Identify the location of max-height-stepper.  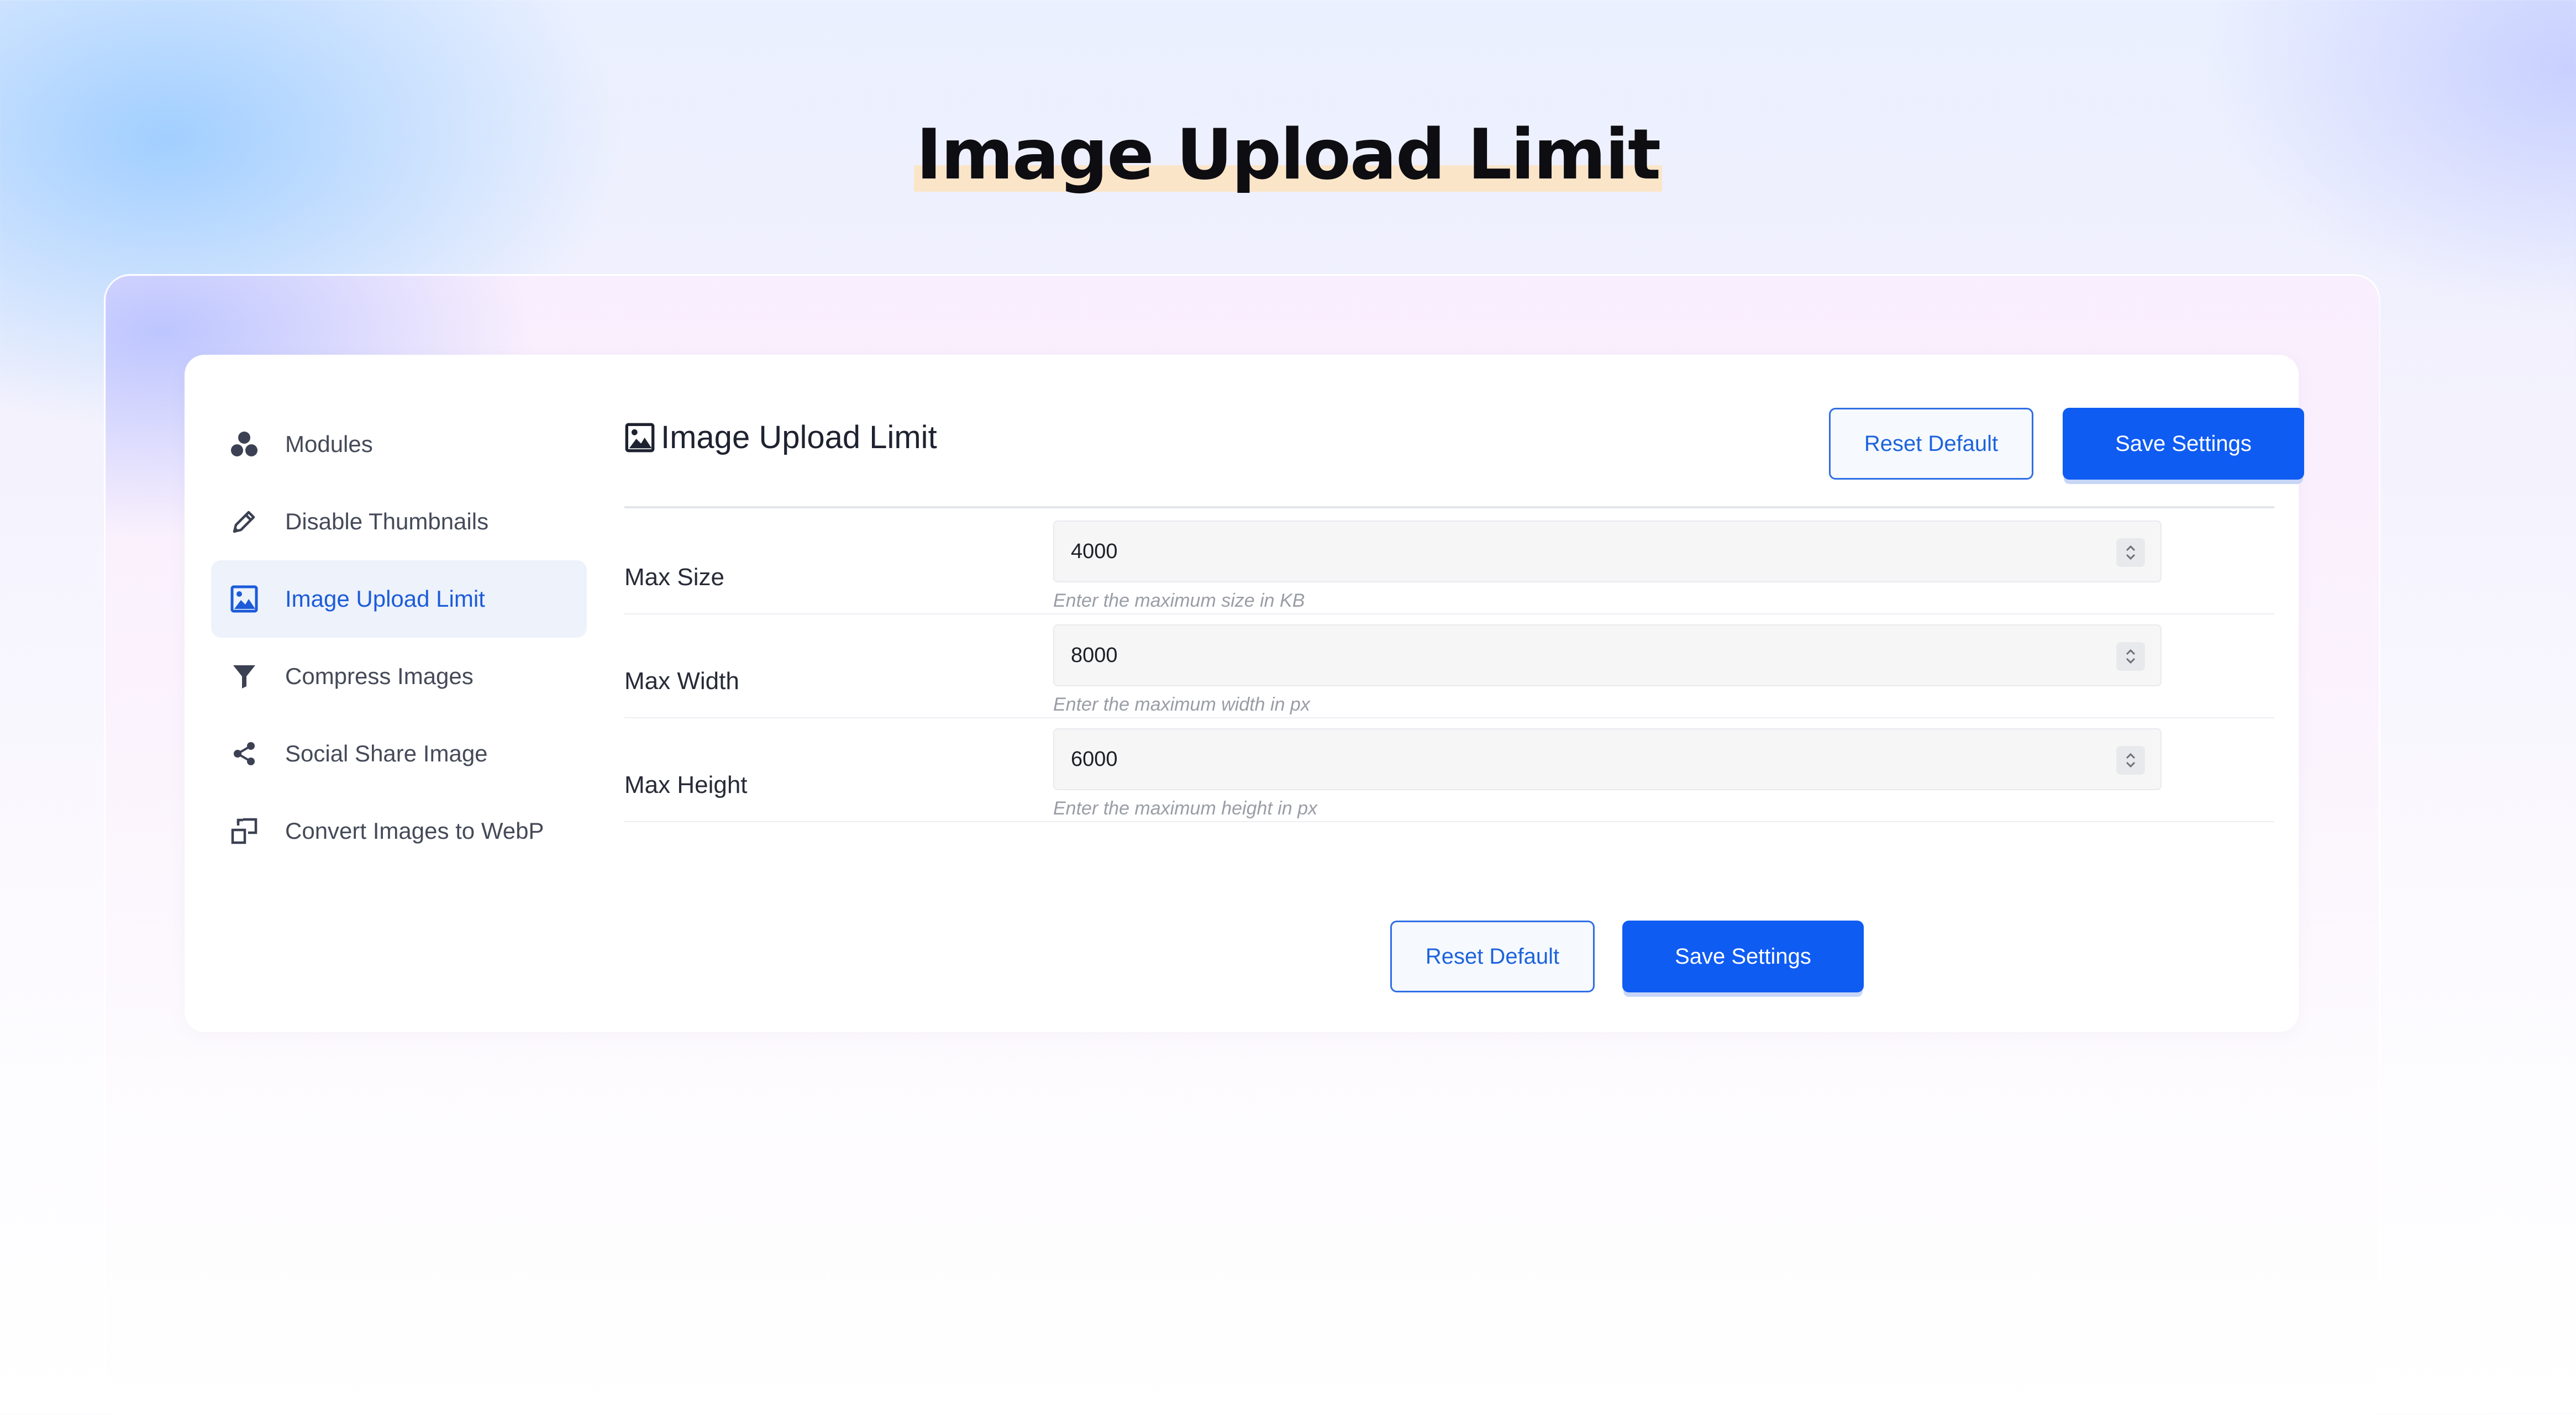
(2130, 760).